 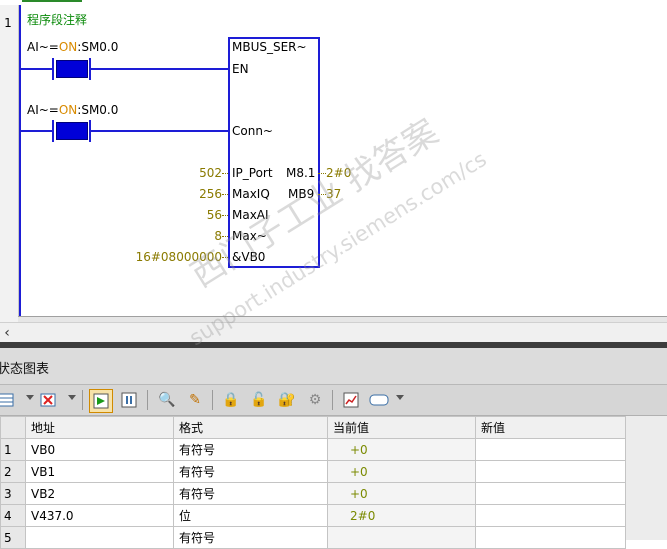 I want to click on row-number: 3, so click(x=13, y=493).